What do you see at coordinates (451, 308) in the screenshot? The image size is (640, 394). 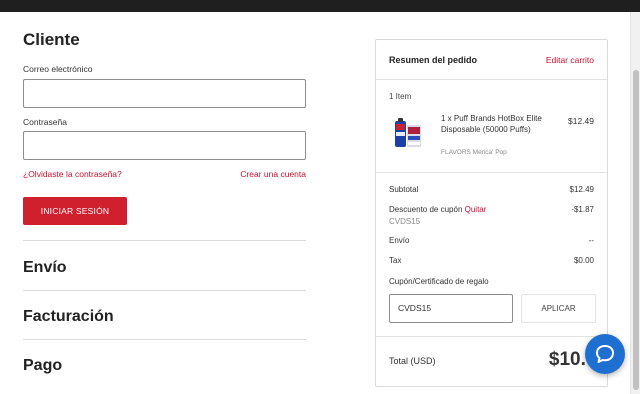 I see `coupon-input: CVDS15` at bounding box center [451, 308].